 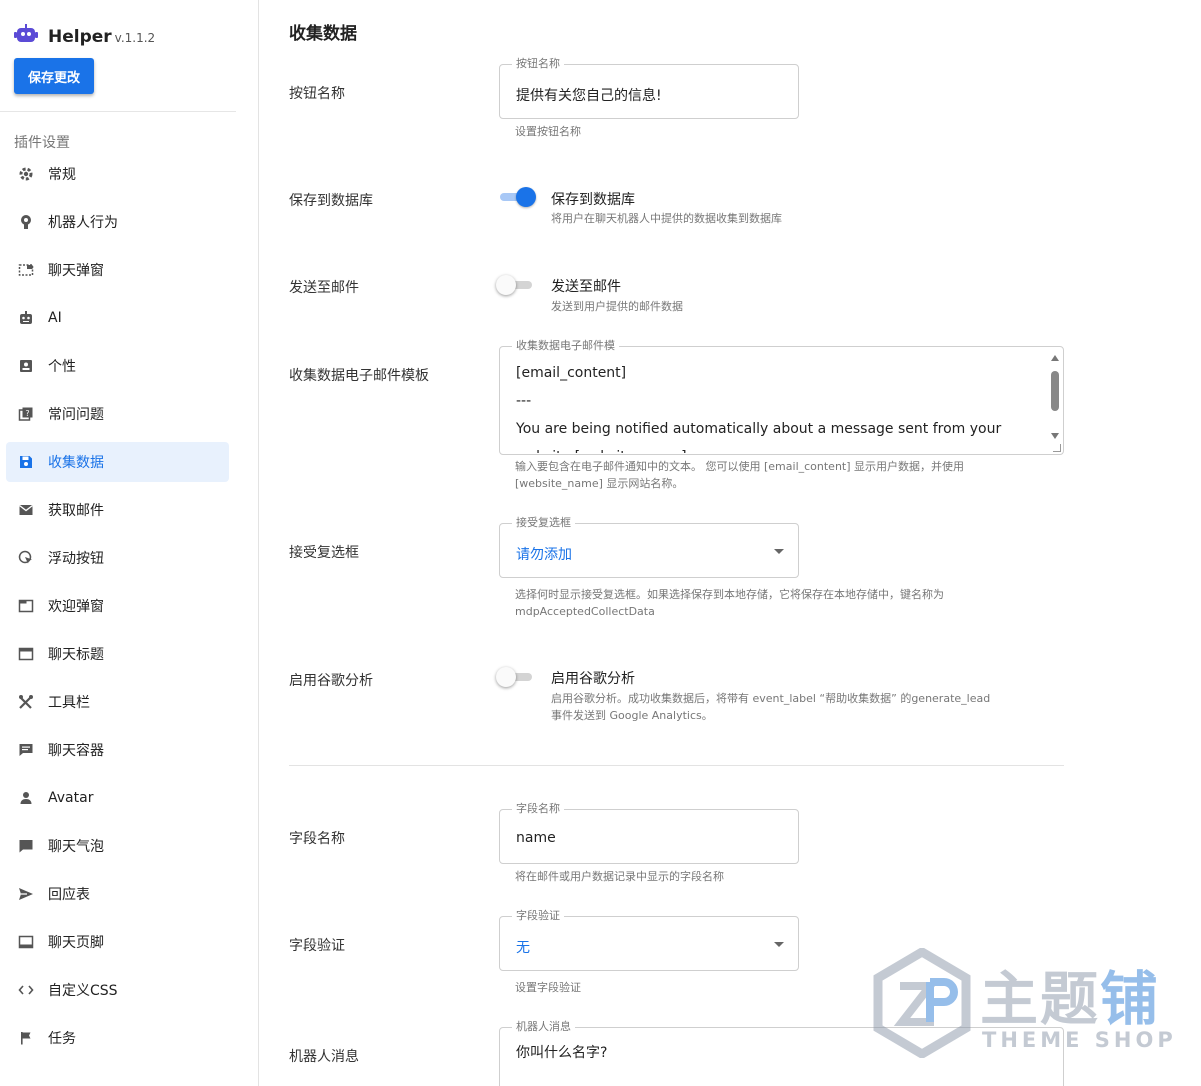 I want to click on sidebar-item-label: 机器人行为, so click(x=83, y=223).